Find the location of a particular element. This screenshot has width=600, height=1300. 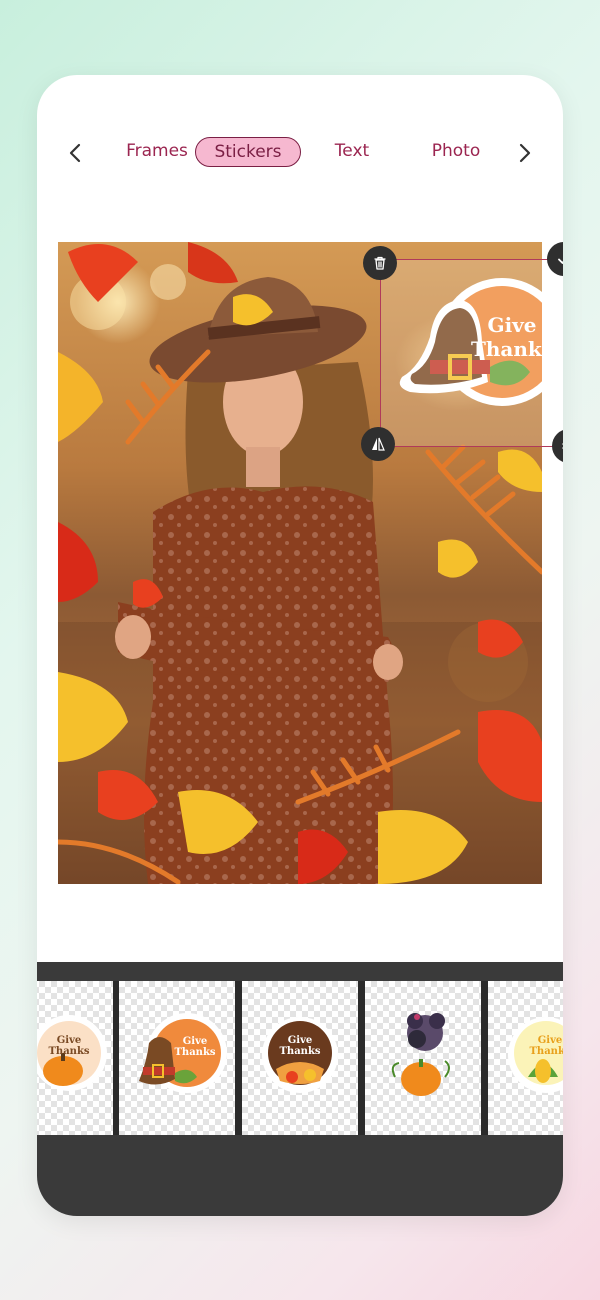

tool-nav: Frames Stickers Text Photo is located at coordinates (300, 153).